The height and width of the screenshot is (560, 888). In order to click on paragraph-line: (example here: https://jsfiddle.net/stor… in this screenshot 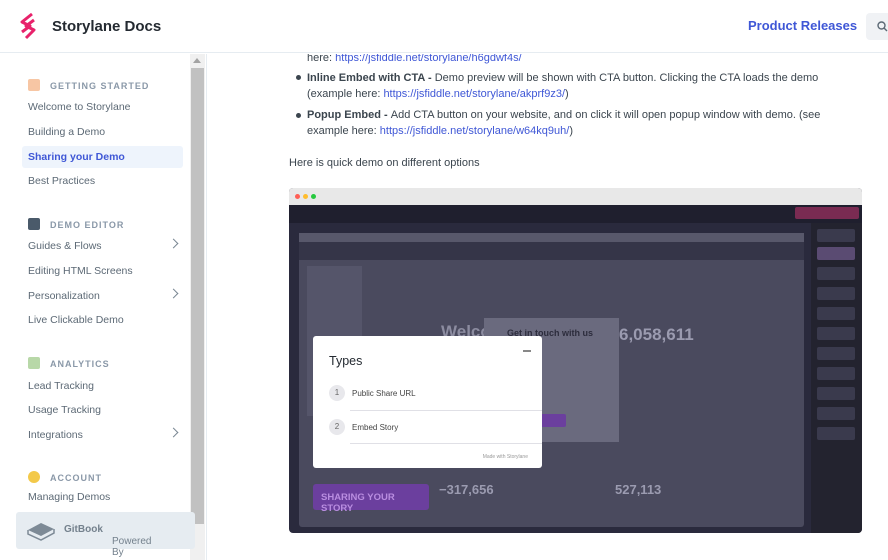, I will do `click(438, 94)`.